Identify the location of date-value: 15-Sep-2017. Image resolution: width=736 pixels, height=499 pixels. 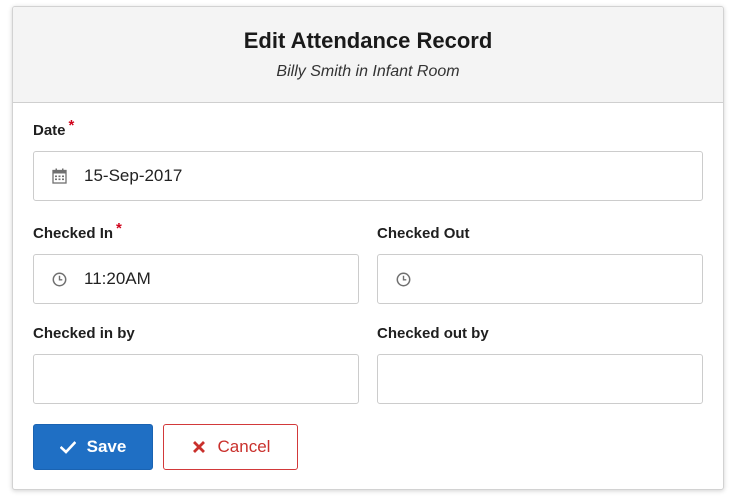
(133, 175).